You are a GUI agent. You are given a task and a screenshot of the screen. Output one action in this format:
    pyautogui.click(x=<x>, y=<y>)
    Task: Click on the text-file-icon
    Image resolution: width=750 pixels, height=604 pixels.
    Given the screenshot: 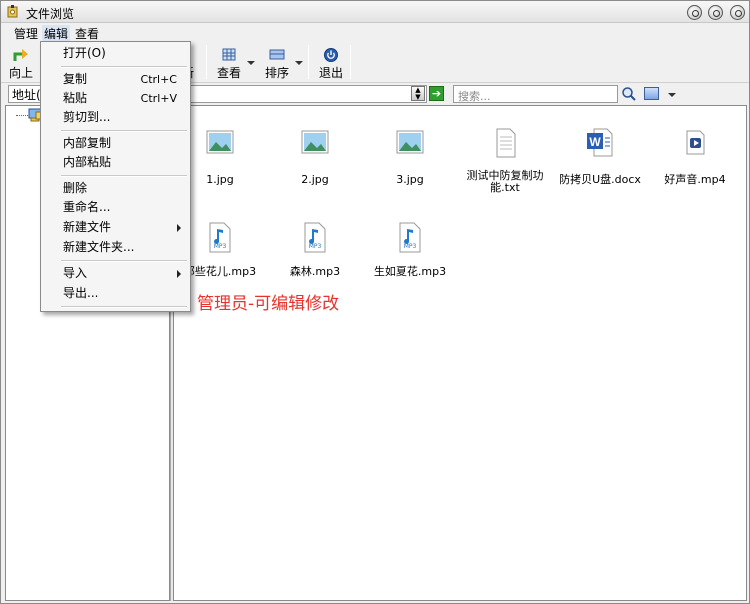 What is the action you would take?
    pyautogui.click(x=506, y=143)
    